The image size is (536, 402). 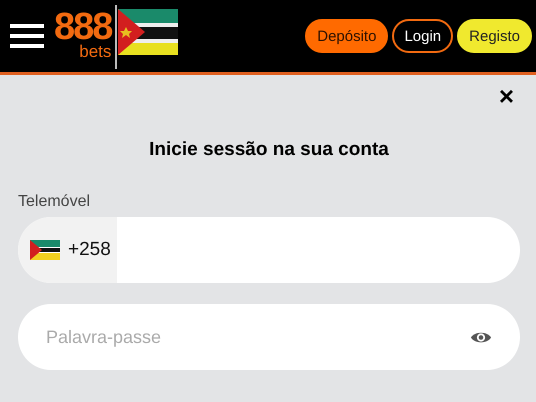 I want to click on login-button: Login, so click(x=423, y=36).